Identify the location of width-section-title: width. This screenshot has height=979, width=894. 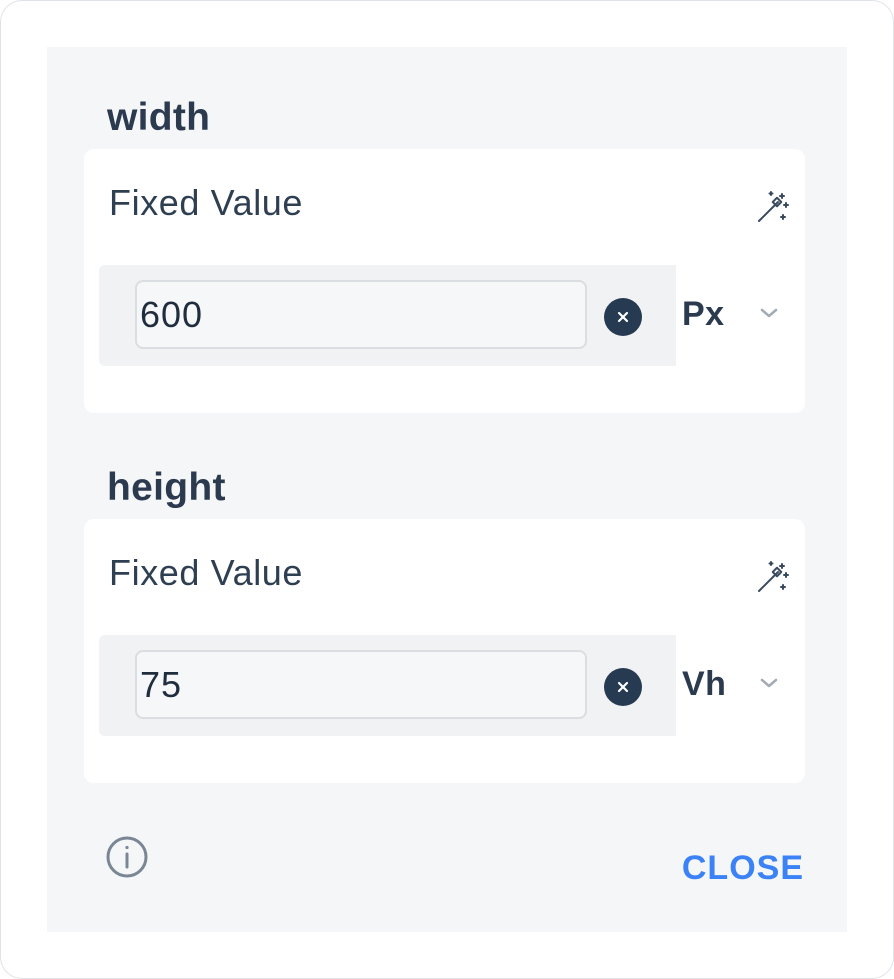
(159, 117).